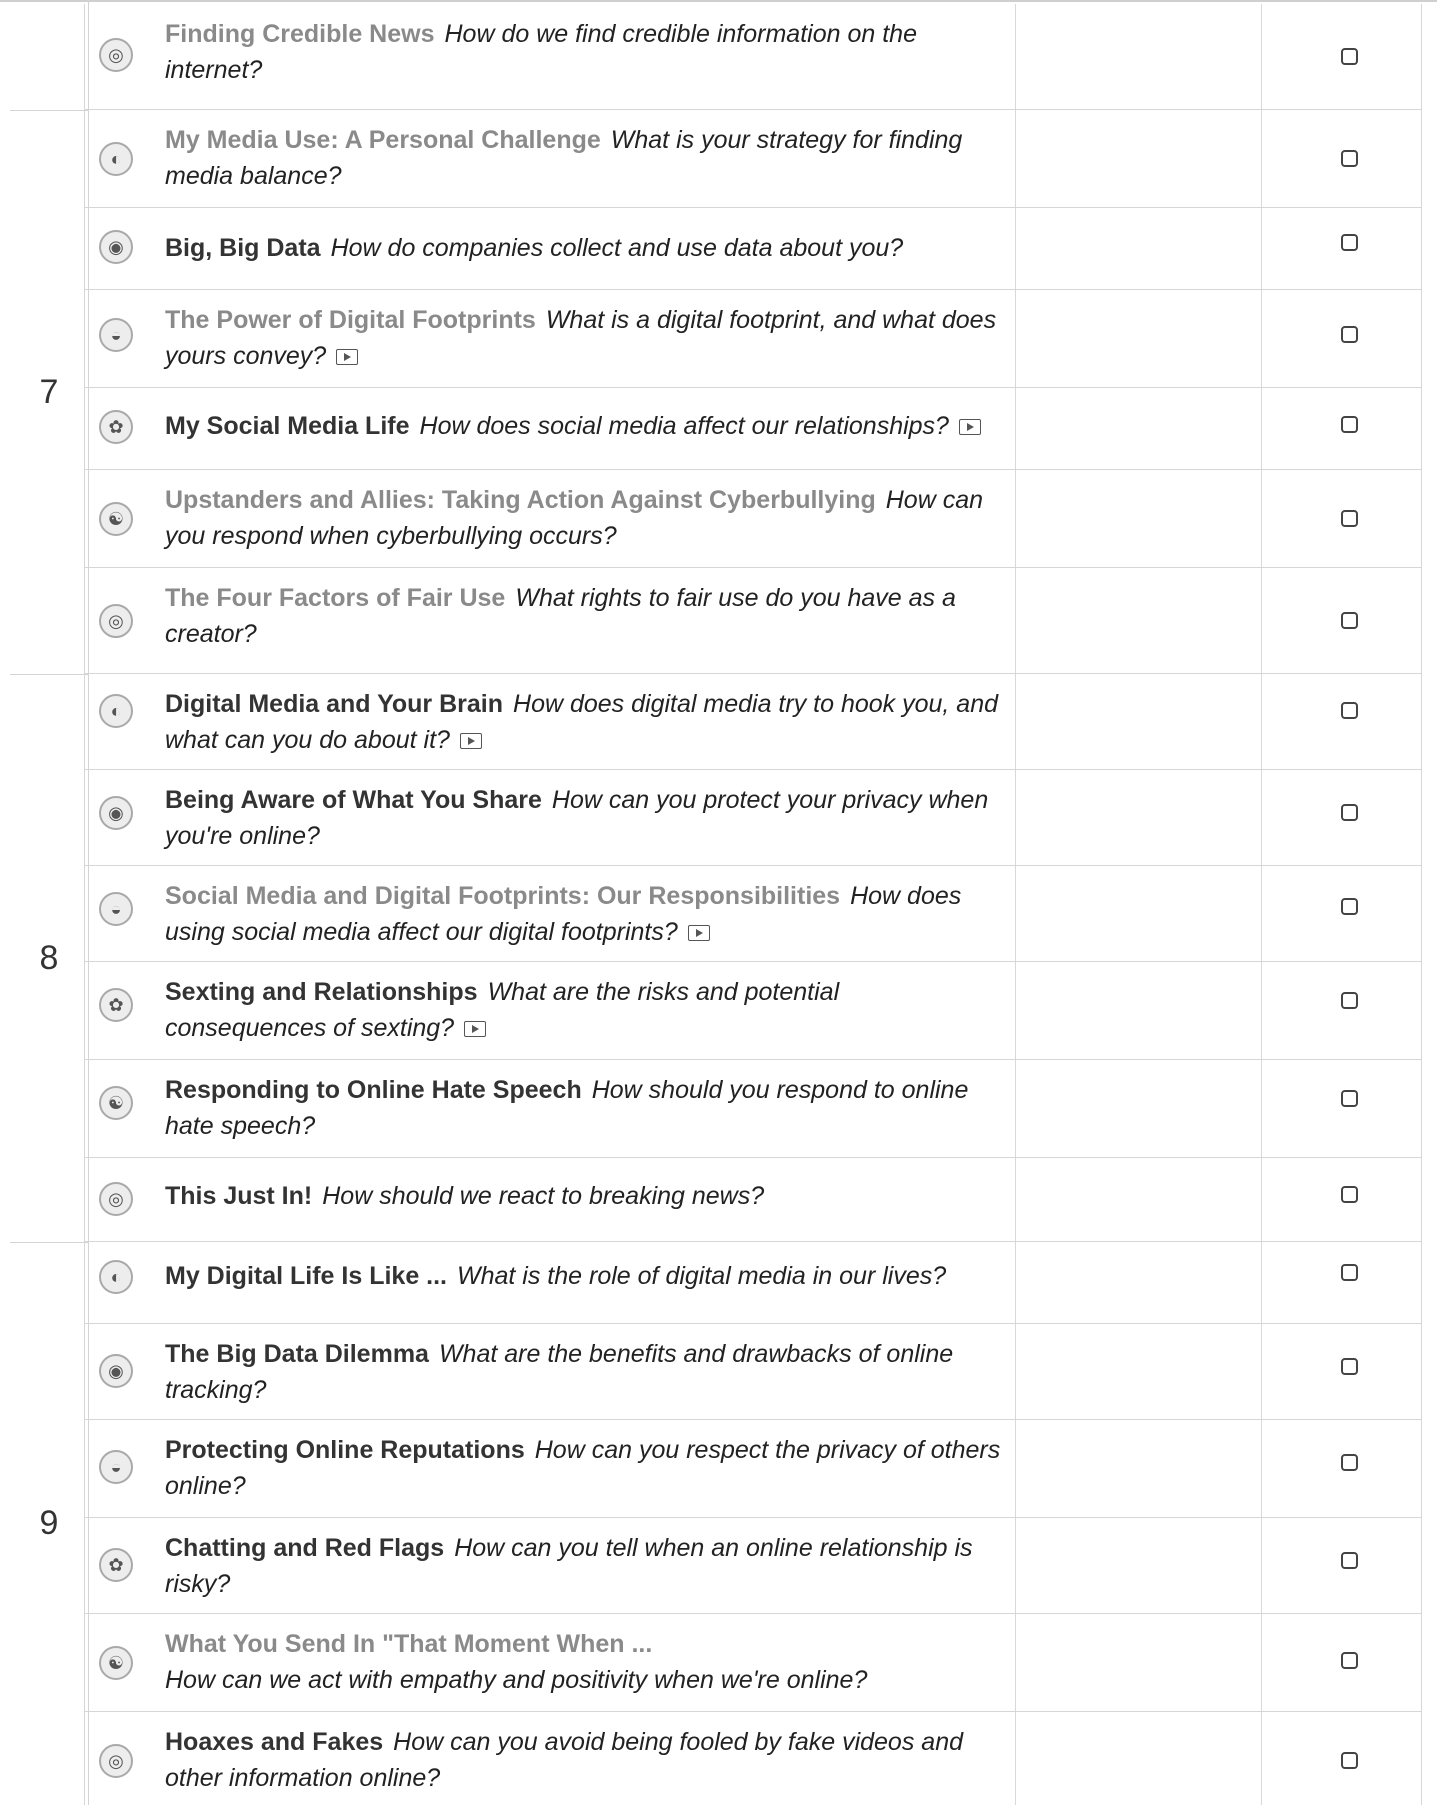 Image resolution: width=1437 pixels, height=1805 pixels. Describe the element at coordinates (49, 1523) in the screenshot. I see `grade-cell-9: 9` at that location.